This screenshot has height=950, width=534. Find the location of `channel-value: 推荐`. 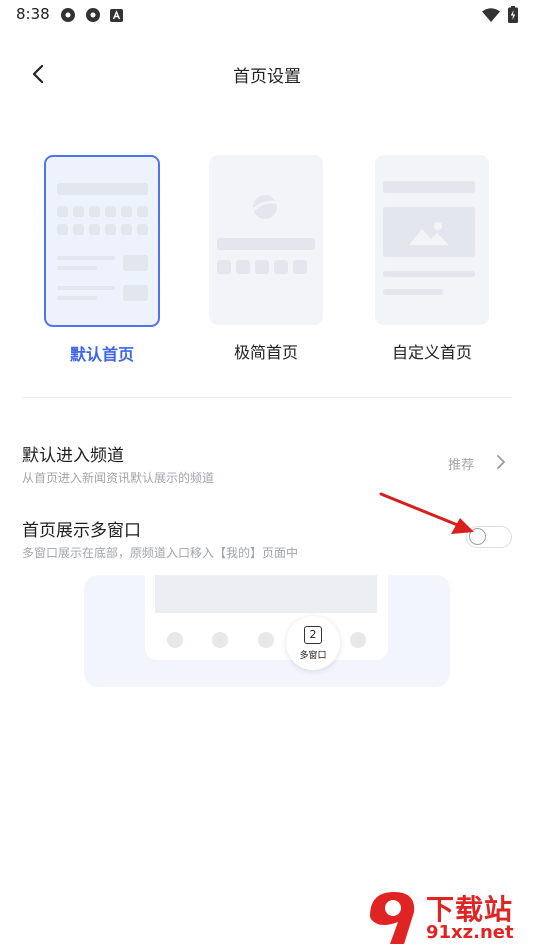

channel-value: 推荐 is located at coordinates (460, 465).